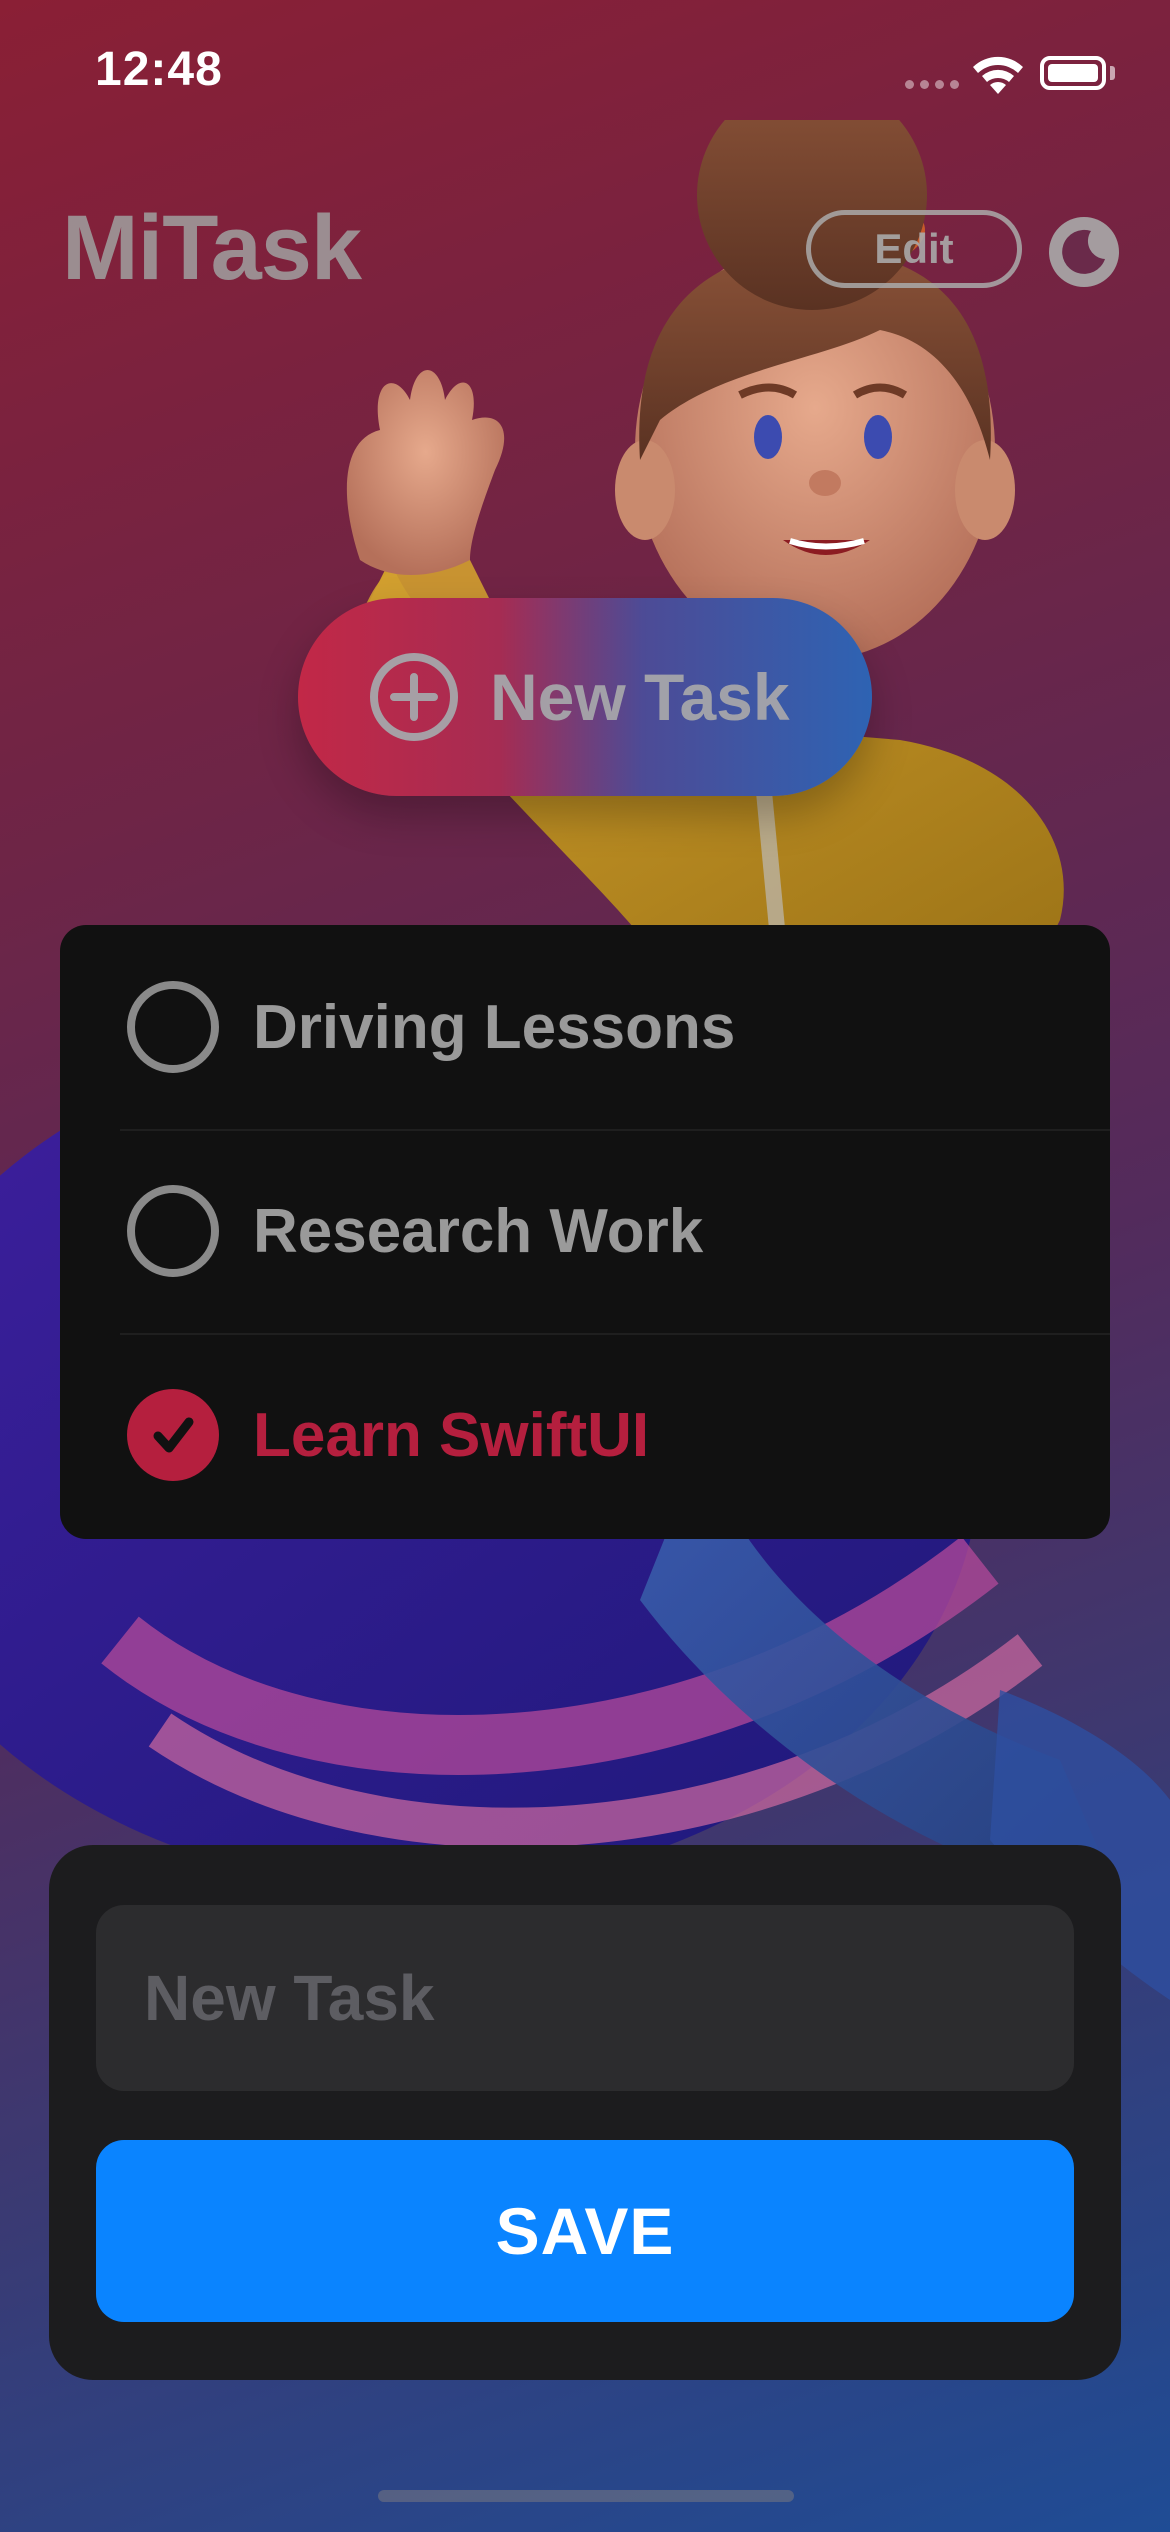  Describe the element at coordinates (640, 697) in the screenshot. I see `new-task-label: New Task` at that location.